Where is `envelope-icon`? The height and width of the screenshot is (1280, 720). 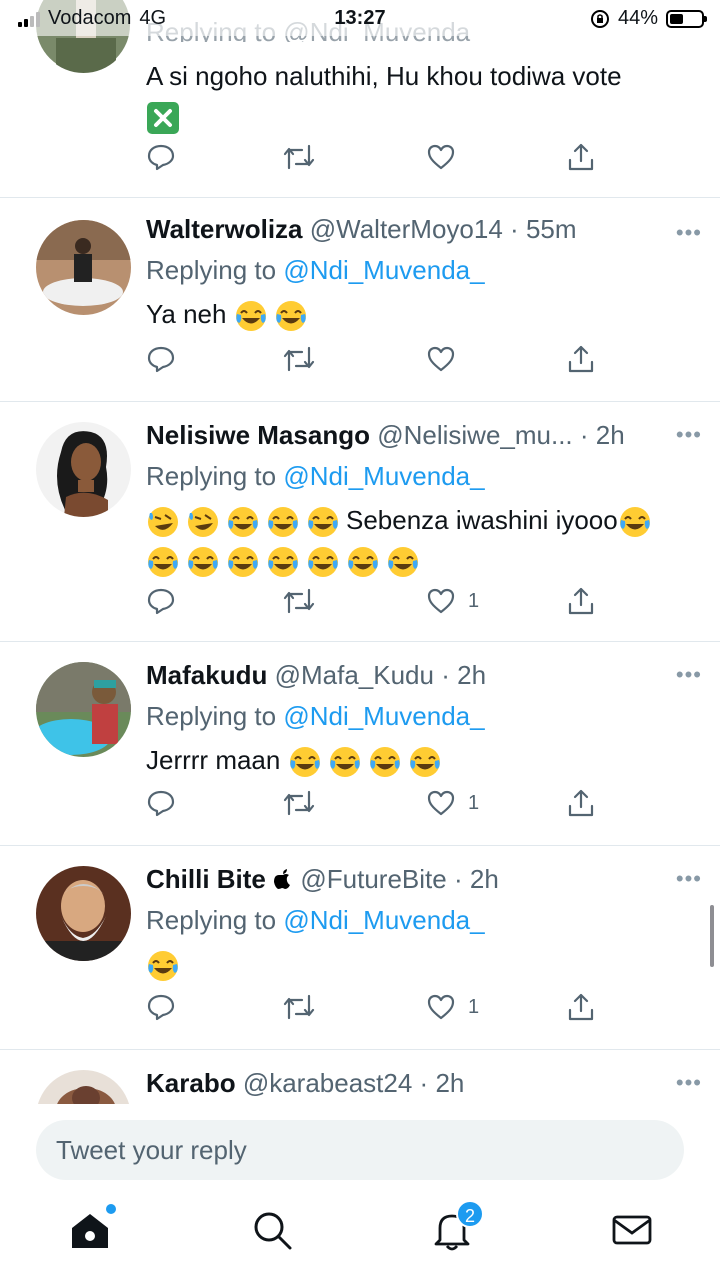 envelope-icon is located at coordinates (632, 1230).